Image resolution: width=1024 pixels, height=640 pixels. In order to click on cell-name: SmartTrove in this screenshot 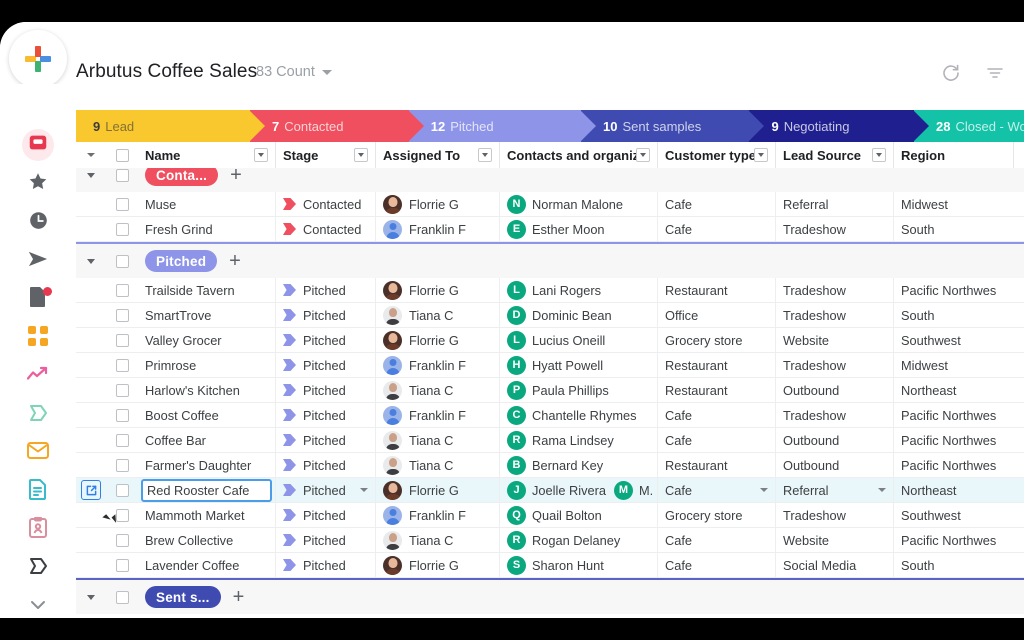, I will do `click(207, 315)`.